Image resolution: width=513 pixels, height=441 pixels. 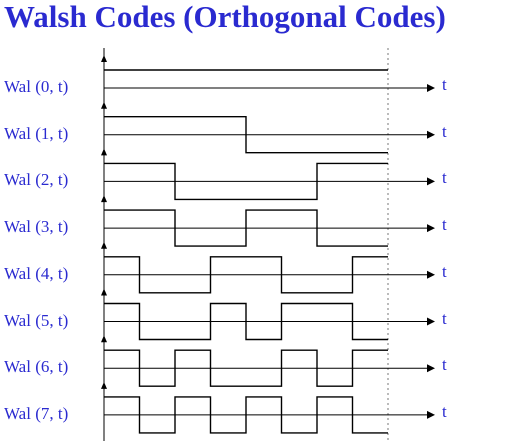 I want to click on code-label: Wal (2, t), so click(x=36, y=180).